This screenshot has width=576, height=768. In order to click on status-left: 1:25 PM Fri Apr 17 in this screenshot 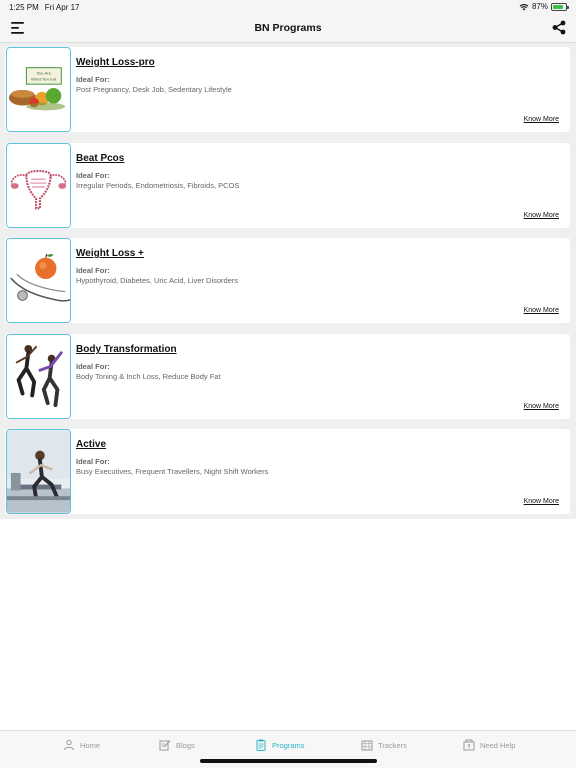, I will do `click(44, 7)`.